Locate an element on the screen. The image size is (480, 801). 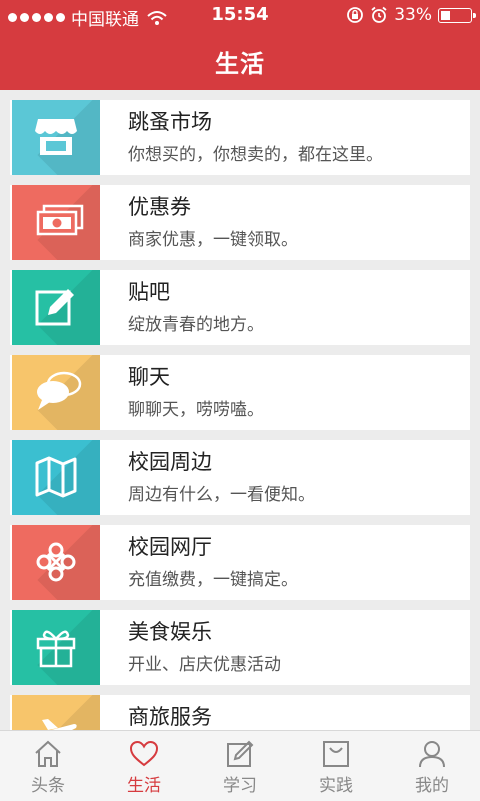
edit-icon is located at coordinates (54, 307).